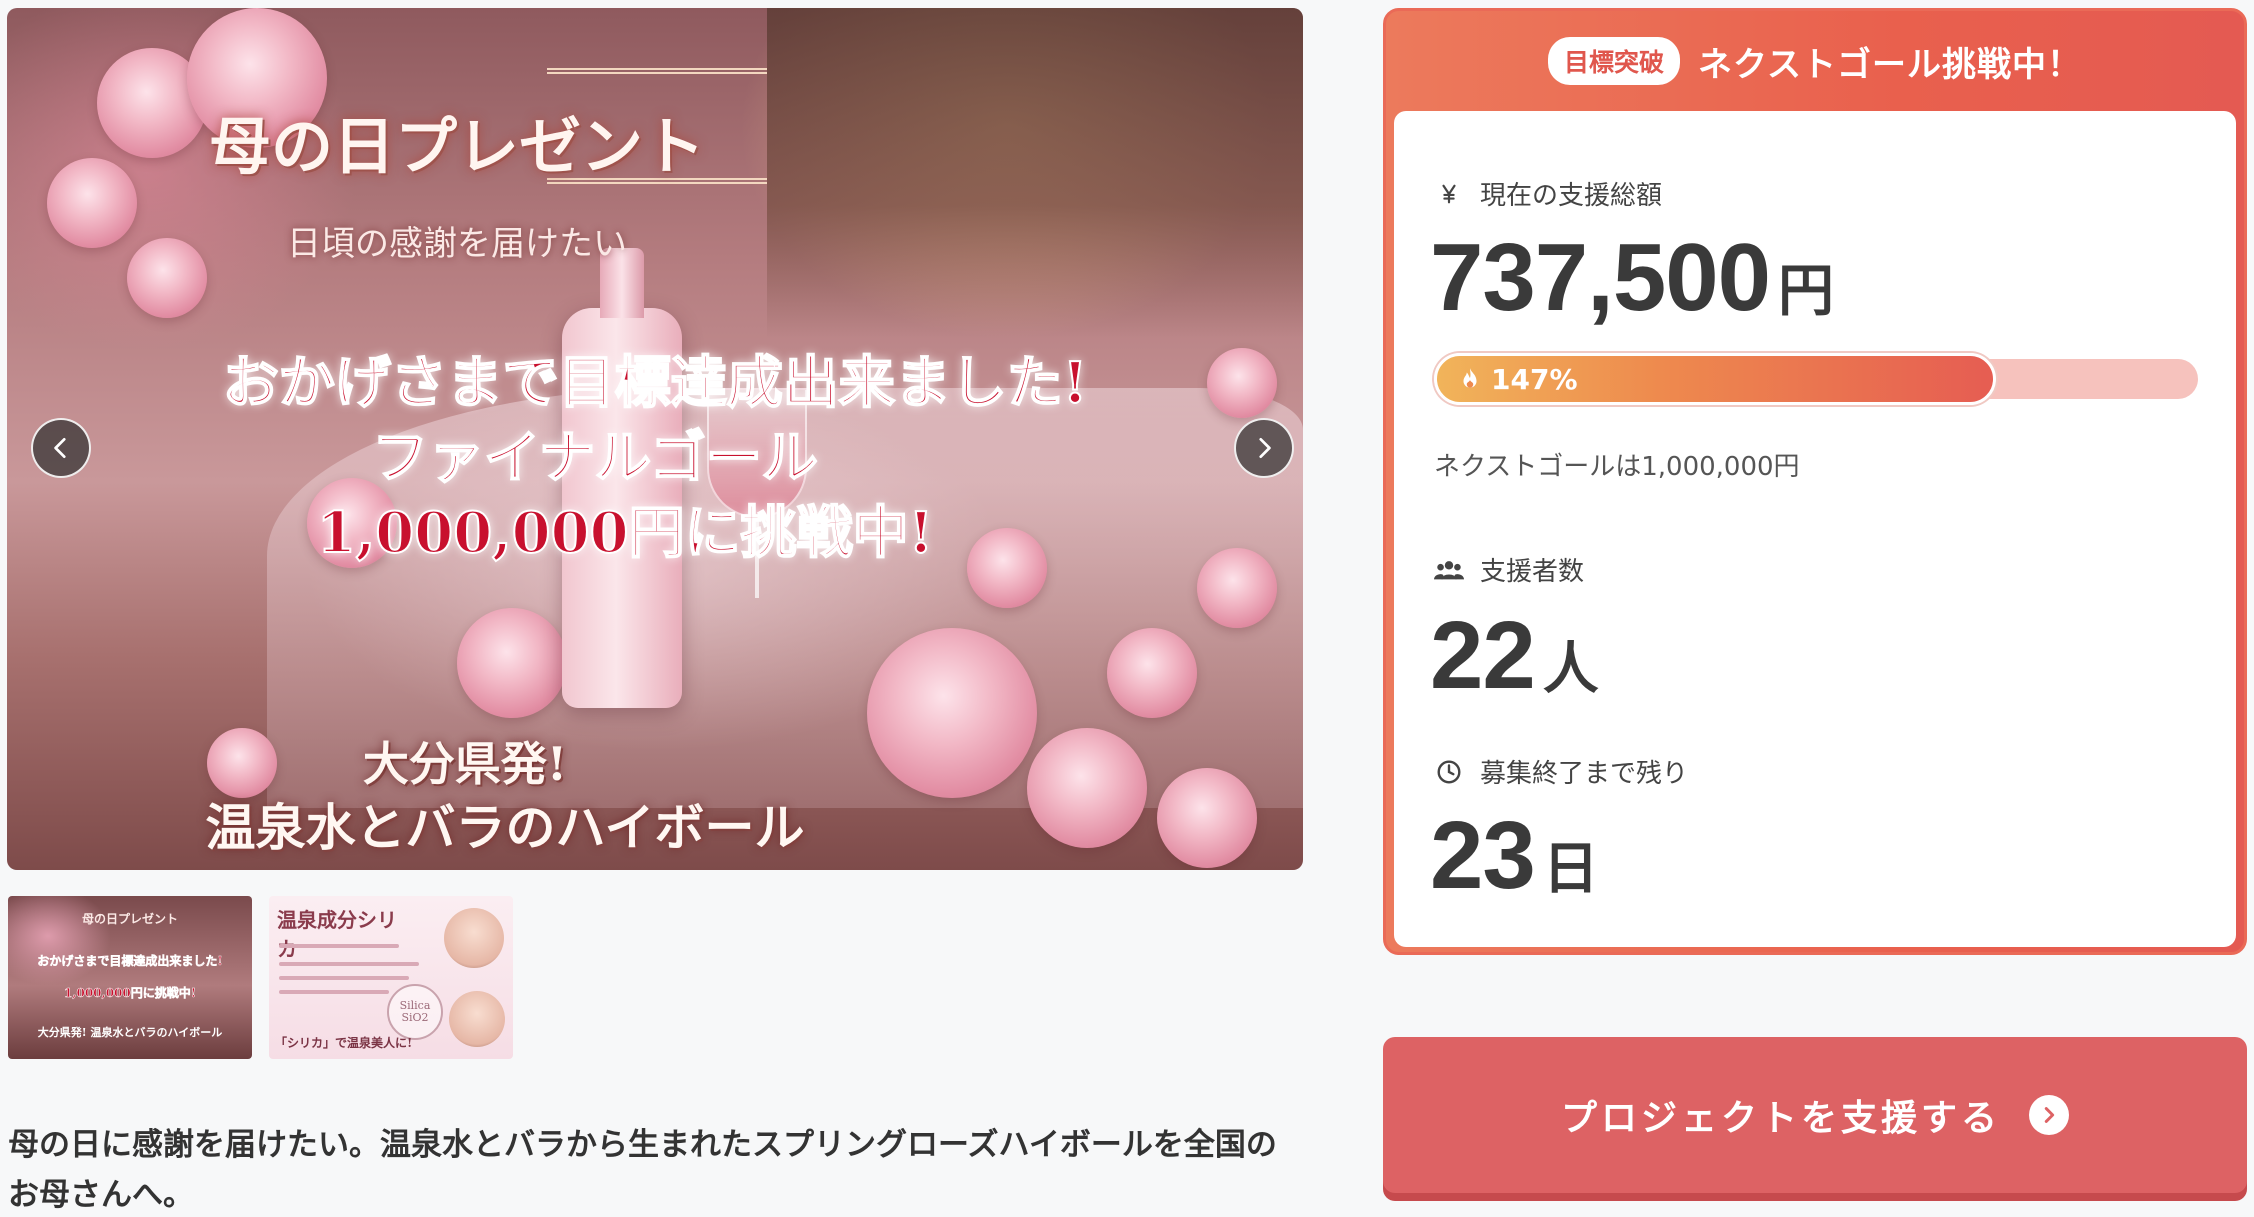 The width and height of the screenshot is (2254, 1217). I want to click on total-amount-value: 737,500, so click(1600, 277).